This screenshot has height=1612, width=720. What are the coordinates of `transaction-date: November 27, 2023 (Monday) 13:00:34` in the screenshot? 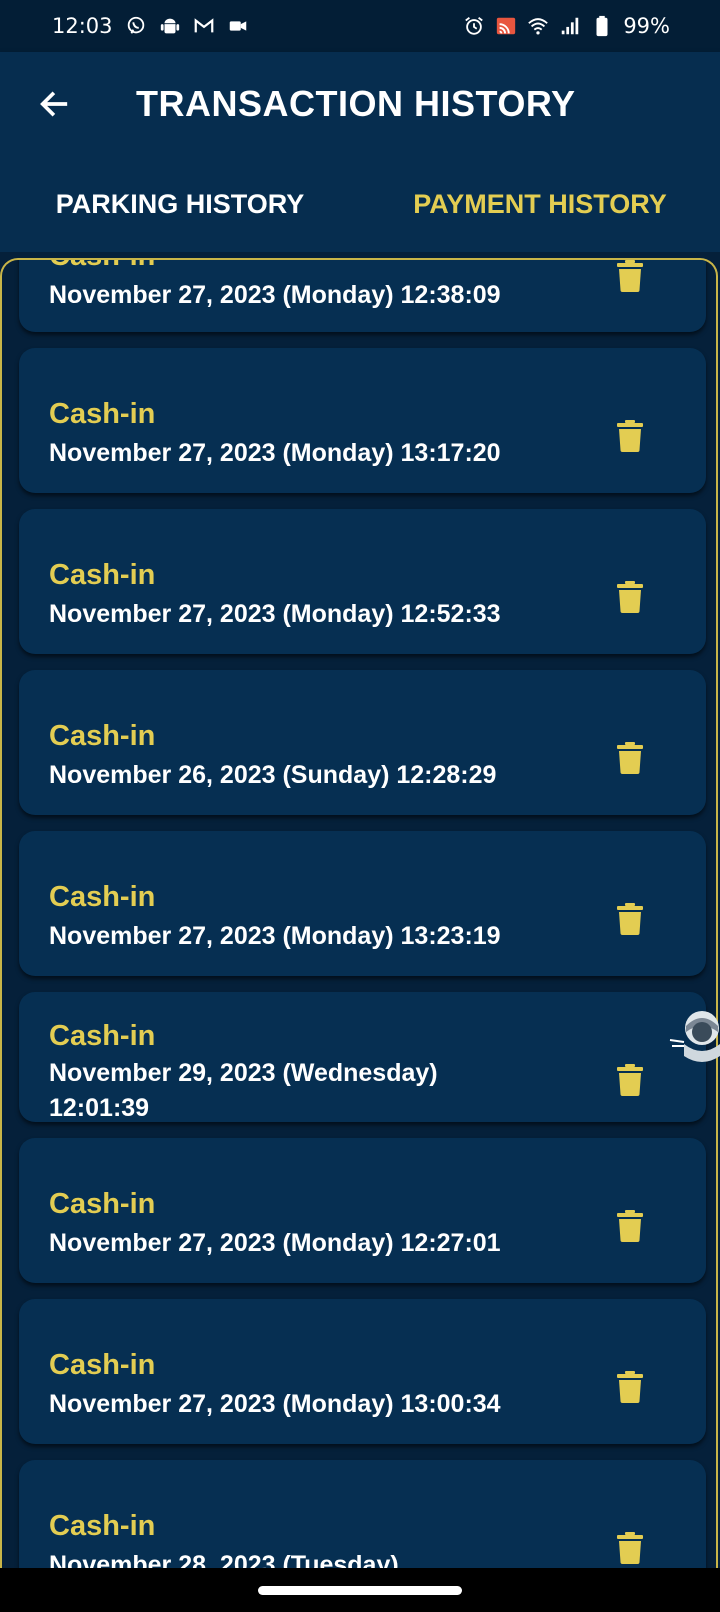 It's located at (275, 1404).